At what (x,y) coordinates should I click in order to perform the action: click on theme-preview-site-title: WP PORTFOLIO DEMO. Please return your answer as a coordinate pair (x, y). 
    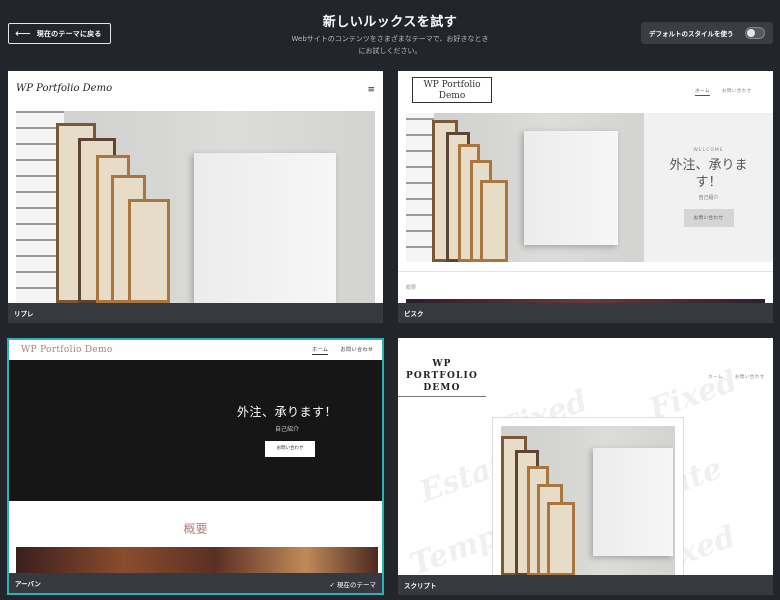
    Looking at the image, I should click on (442, 376).